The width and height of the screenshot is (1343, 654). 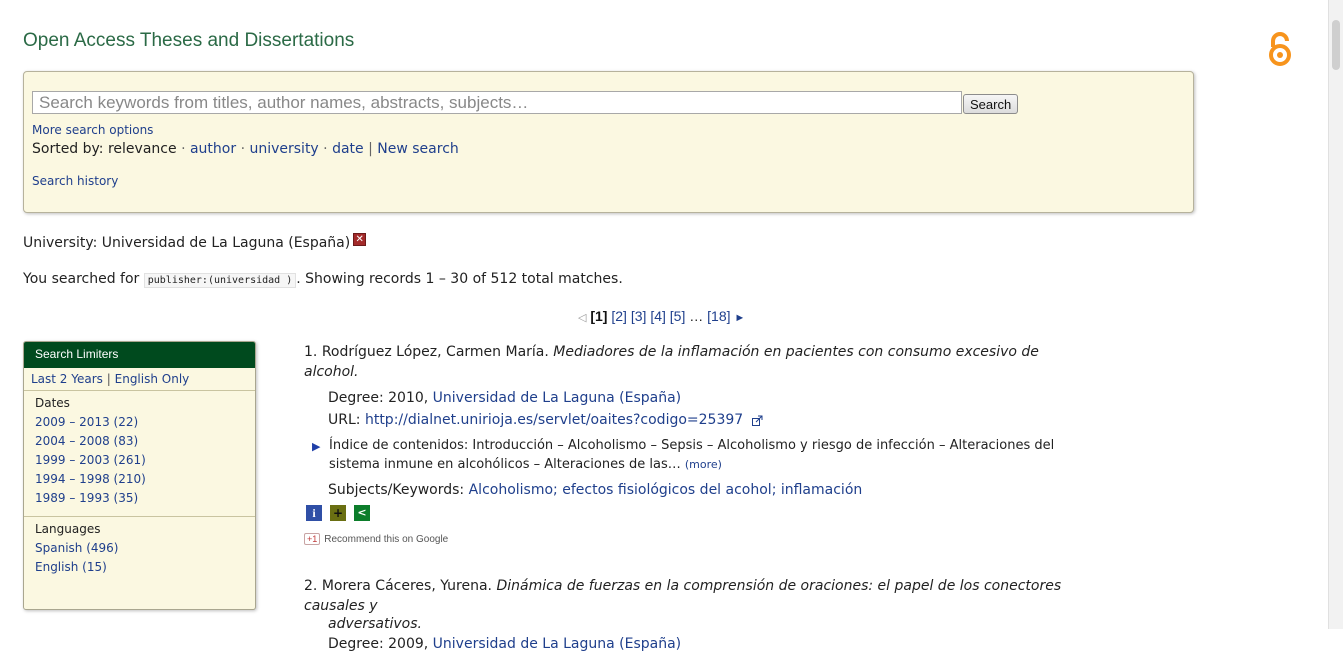 I want to click on result-title: adversativos., so click(x=375, y=624).